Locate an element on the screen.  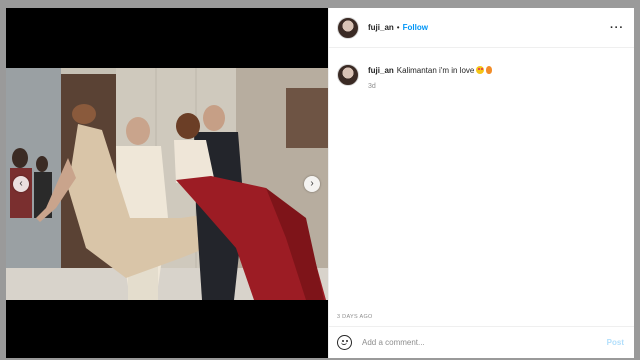
post-comment-button: Post is located at coordinates (615, 342).